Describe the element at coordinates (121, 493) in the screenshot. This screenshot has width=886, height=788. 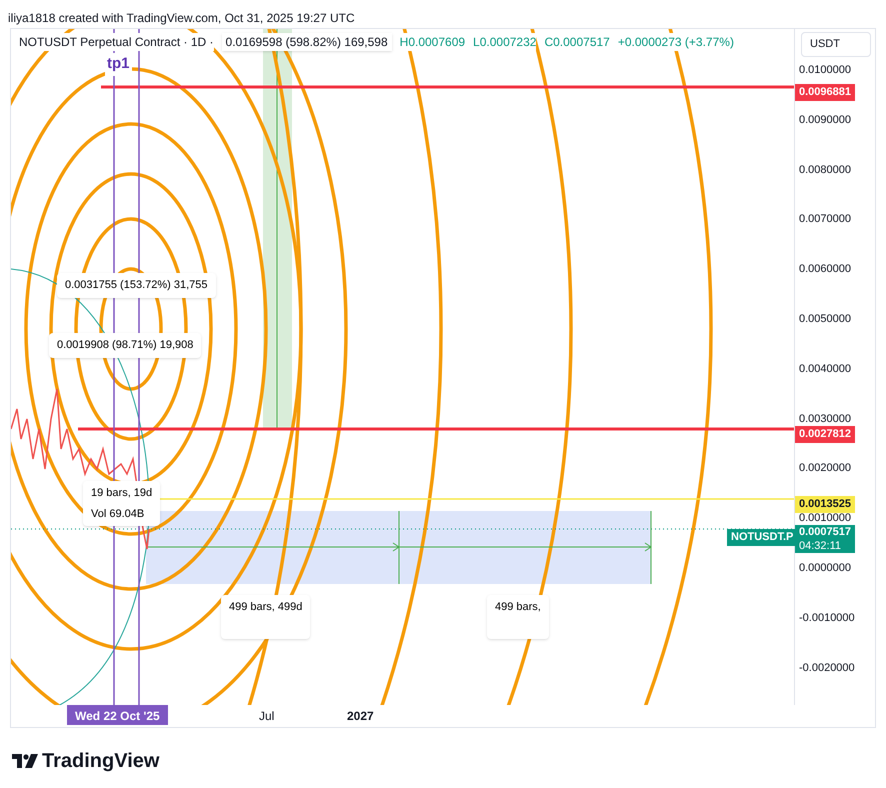
I see `bars-count: 19 bars, 19d` at that location.